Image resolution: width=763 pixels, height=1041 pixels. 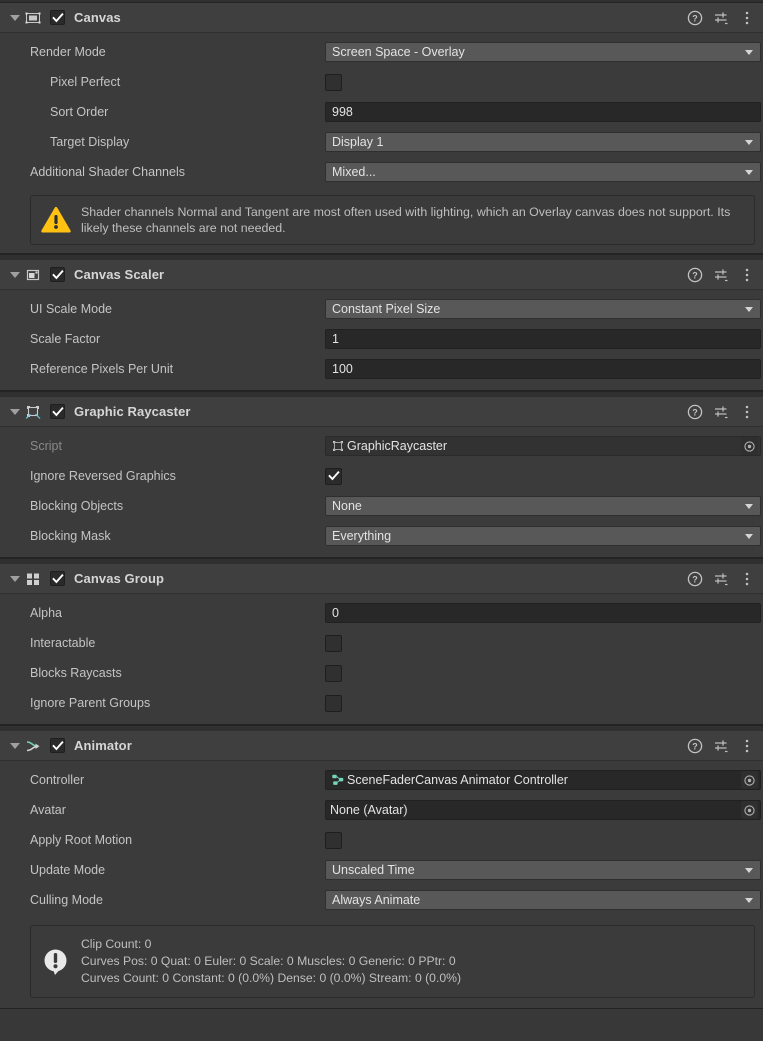 I want to click on canvas-group-icon, so click(x=33, y=579).